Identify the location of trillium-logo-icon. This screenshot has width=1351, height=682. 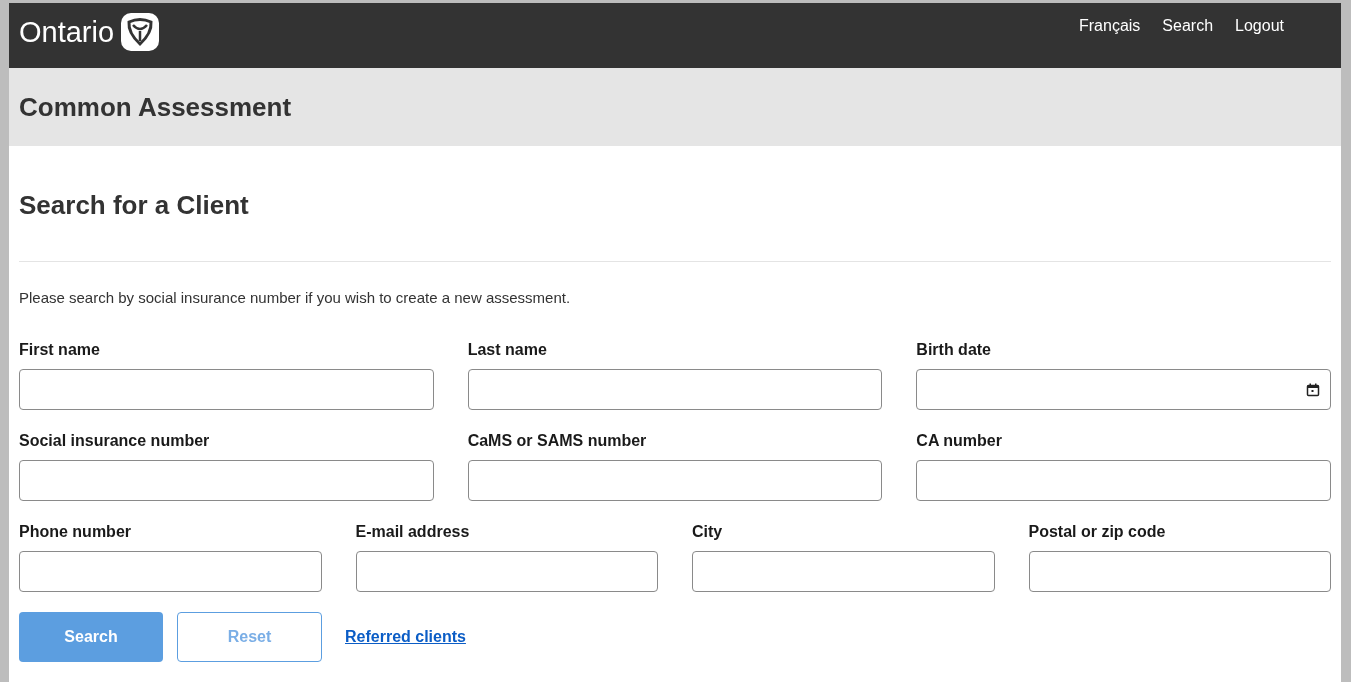
(140, 32).